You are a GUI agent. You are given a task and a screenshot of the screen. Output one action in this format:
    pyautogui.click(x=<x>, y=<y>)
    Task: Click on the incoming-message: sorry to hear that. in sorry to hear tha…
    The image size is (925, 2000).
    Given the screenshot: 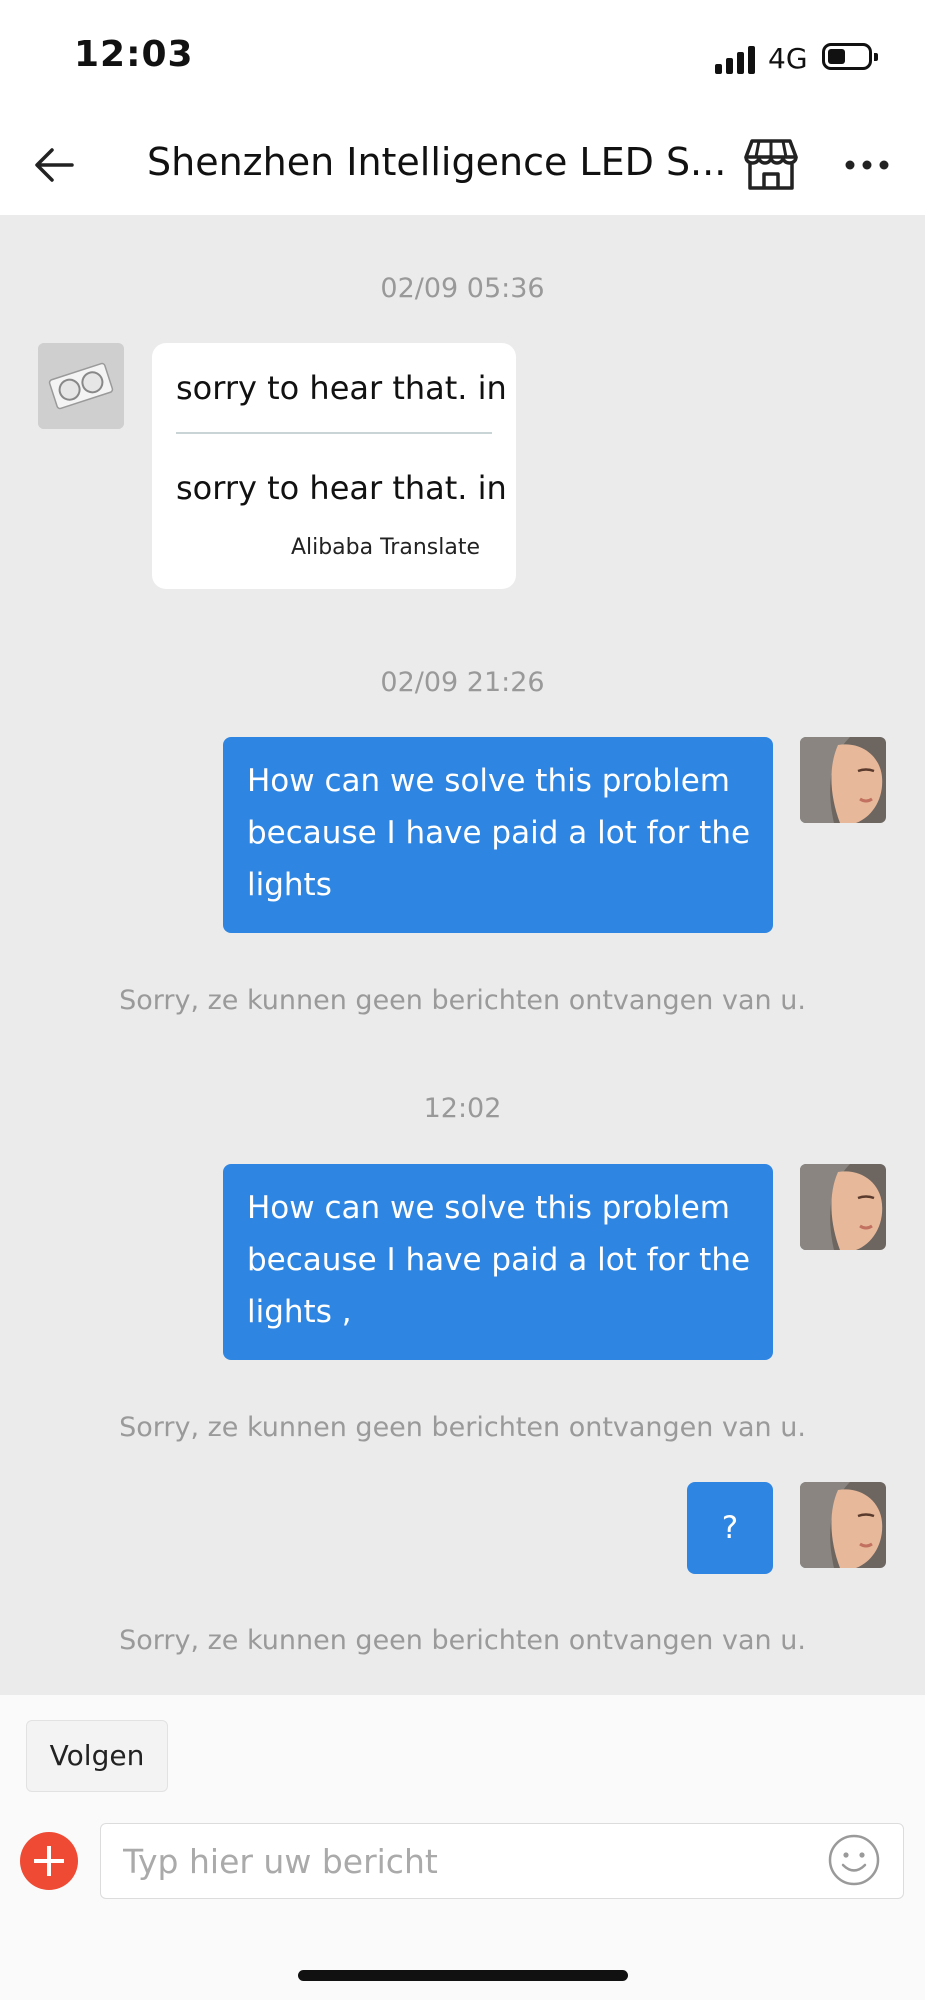 What is the action you would take?
    pyautogui.click(x=334, y=466)
    